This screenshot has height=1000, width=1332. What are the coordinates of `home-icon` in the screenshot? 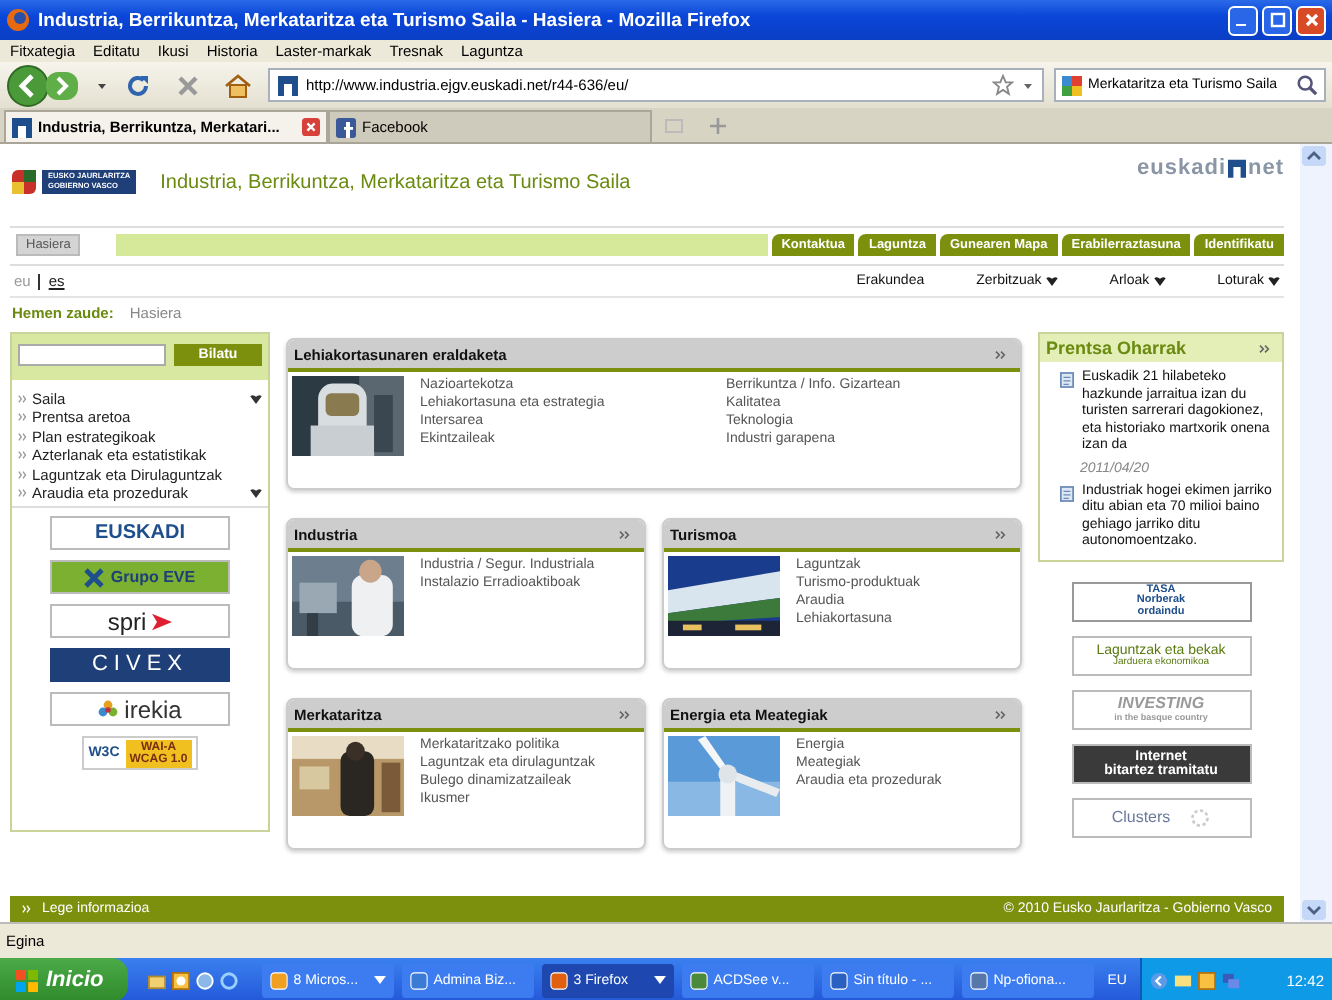 It's located at (238, 85).